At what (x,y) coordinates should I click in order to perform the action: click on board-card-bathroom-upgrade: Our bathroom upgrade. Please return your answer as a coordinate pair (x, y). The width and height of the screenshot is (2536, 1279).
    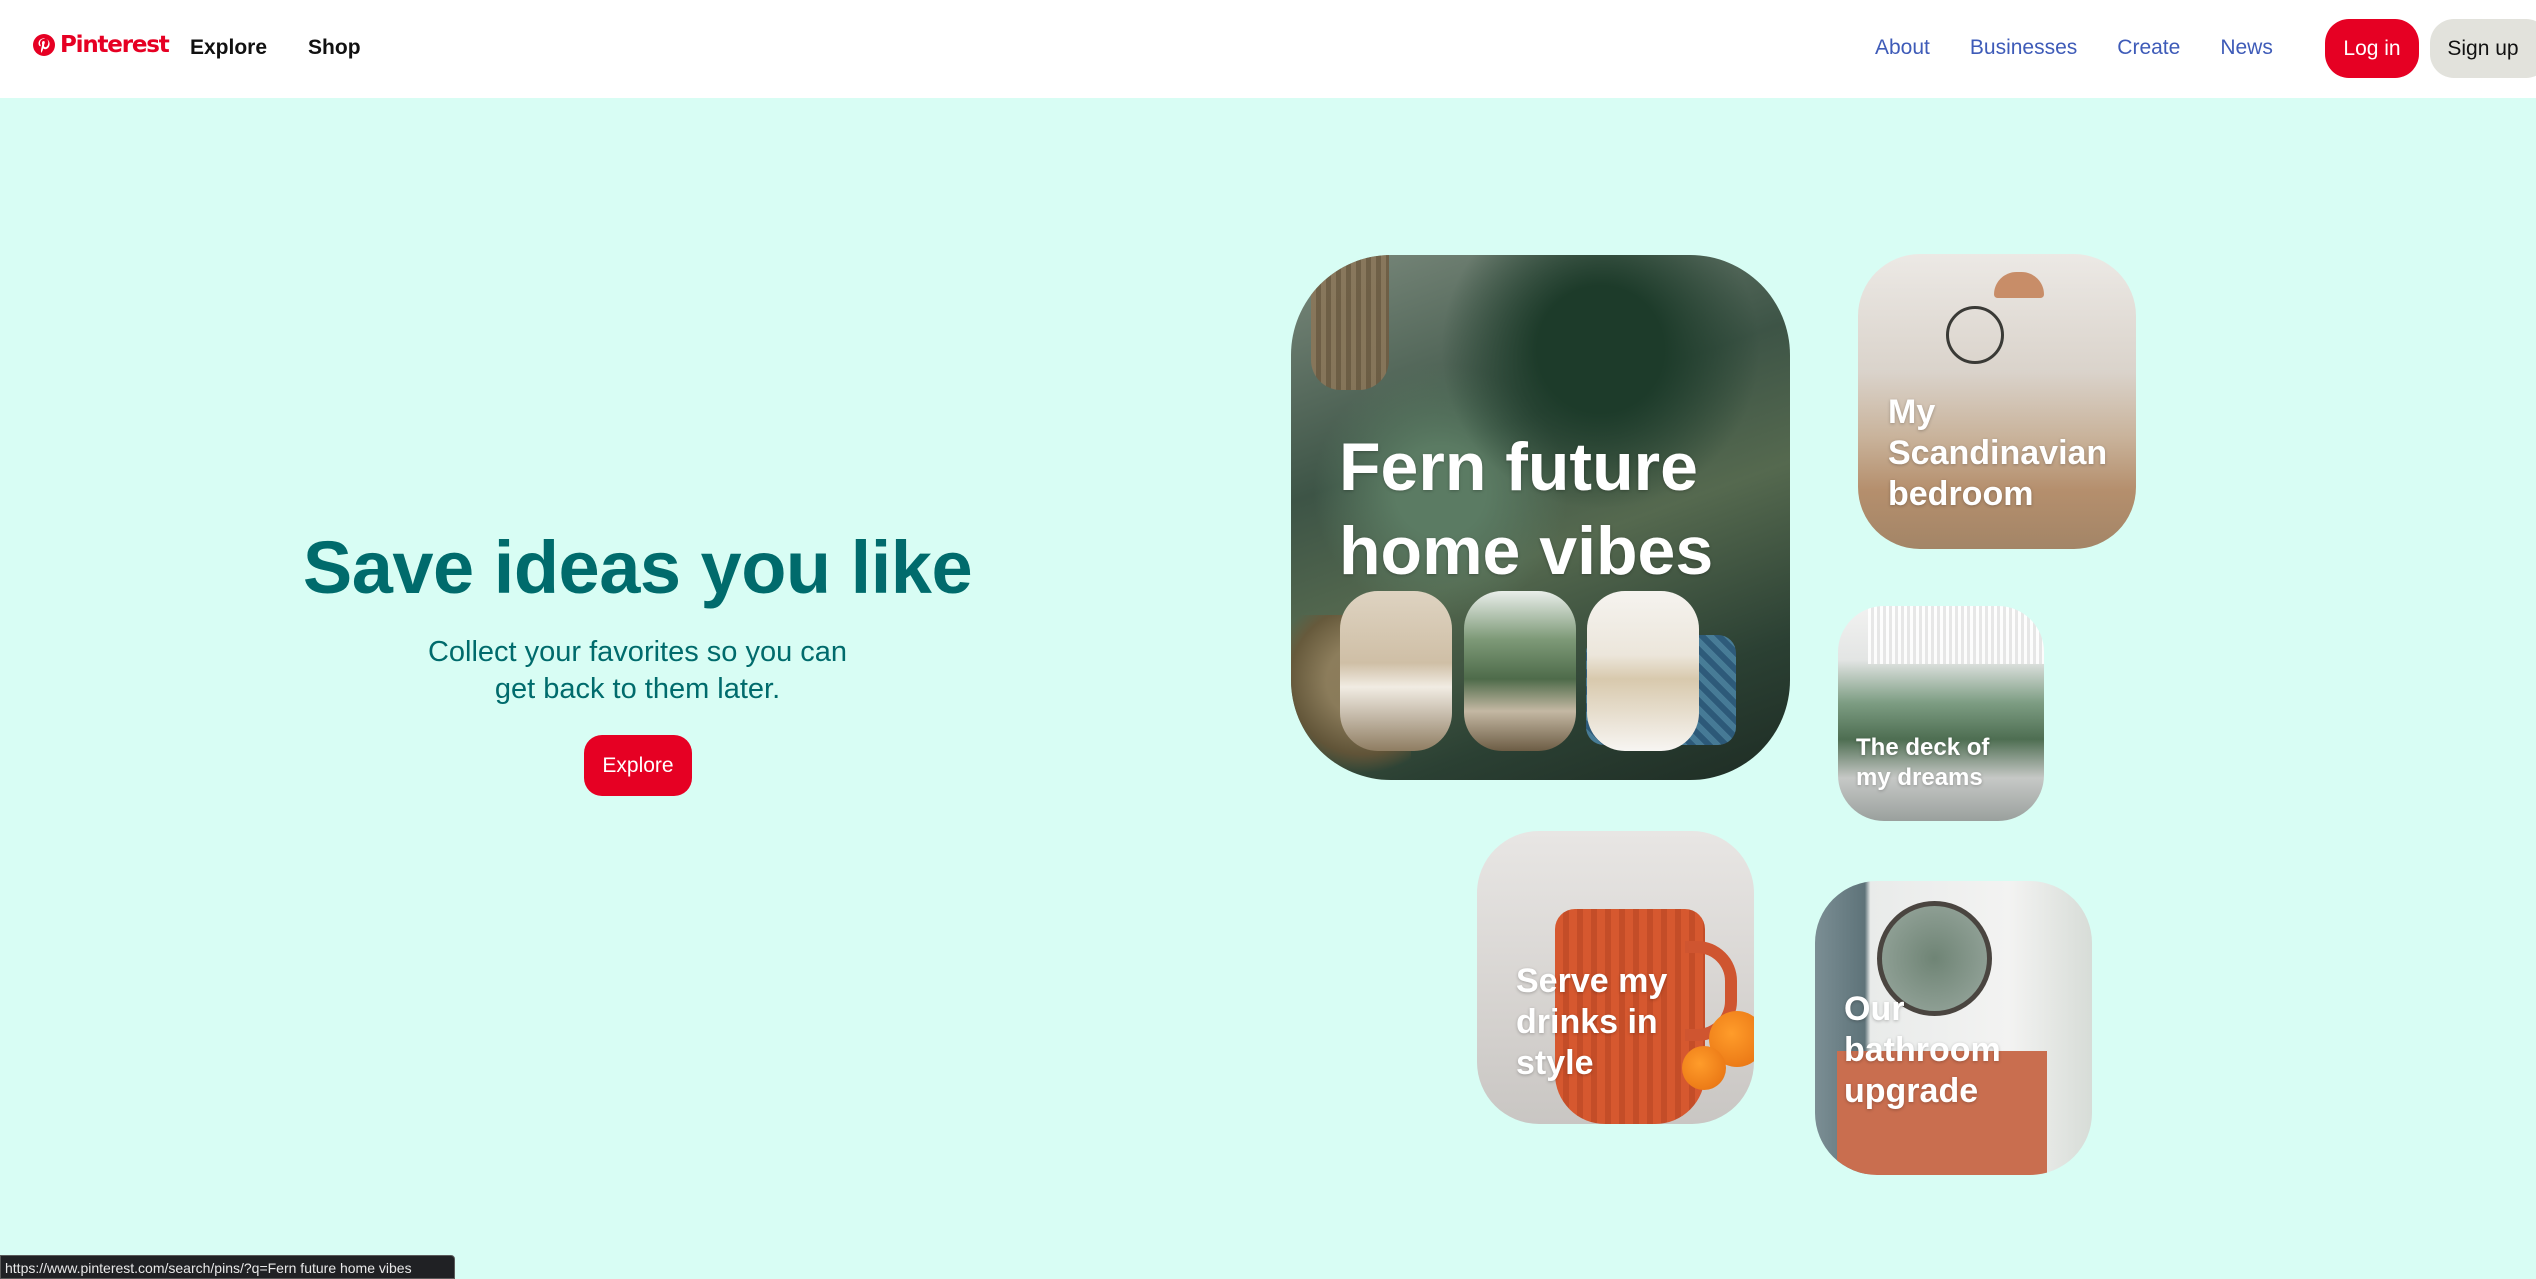
    Looking at the image, I should click on (1953, 1028).